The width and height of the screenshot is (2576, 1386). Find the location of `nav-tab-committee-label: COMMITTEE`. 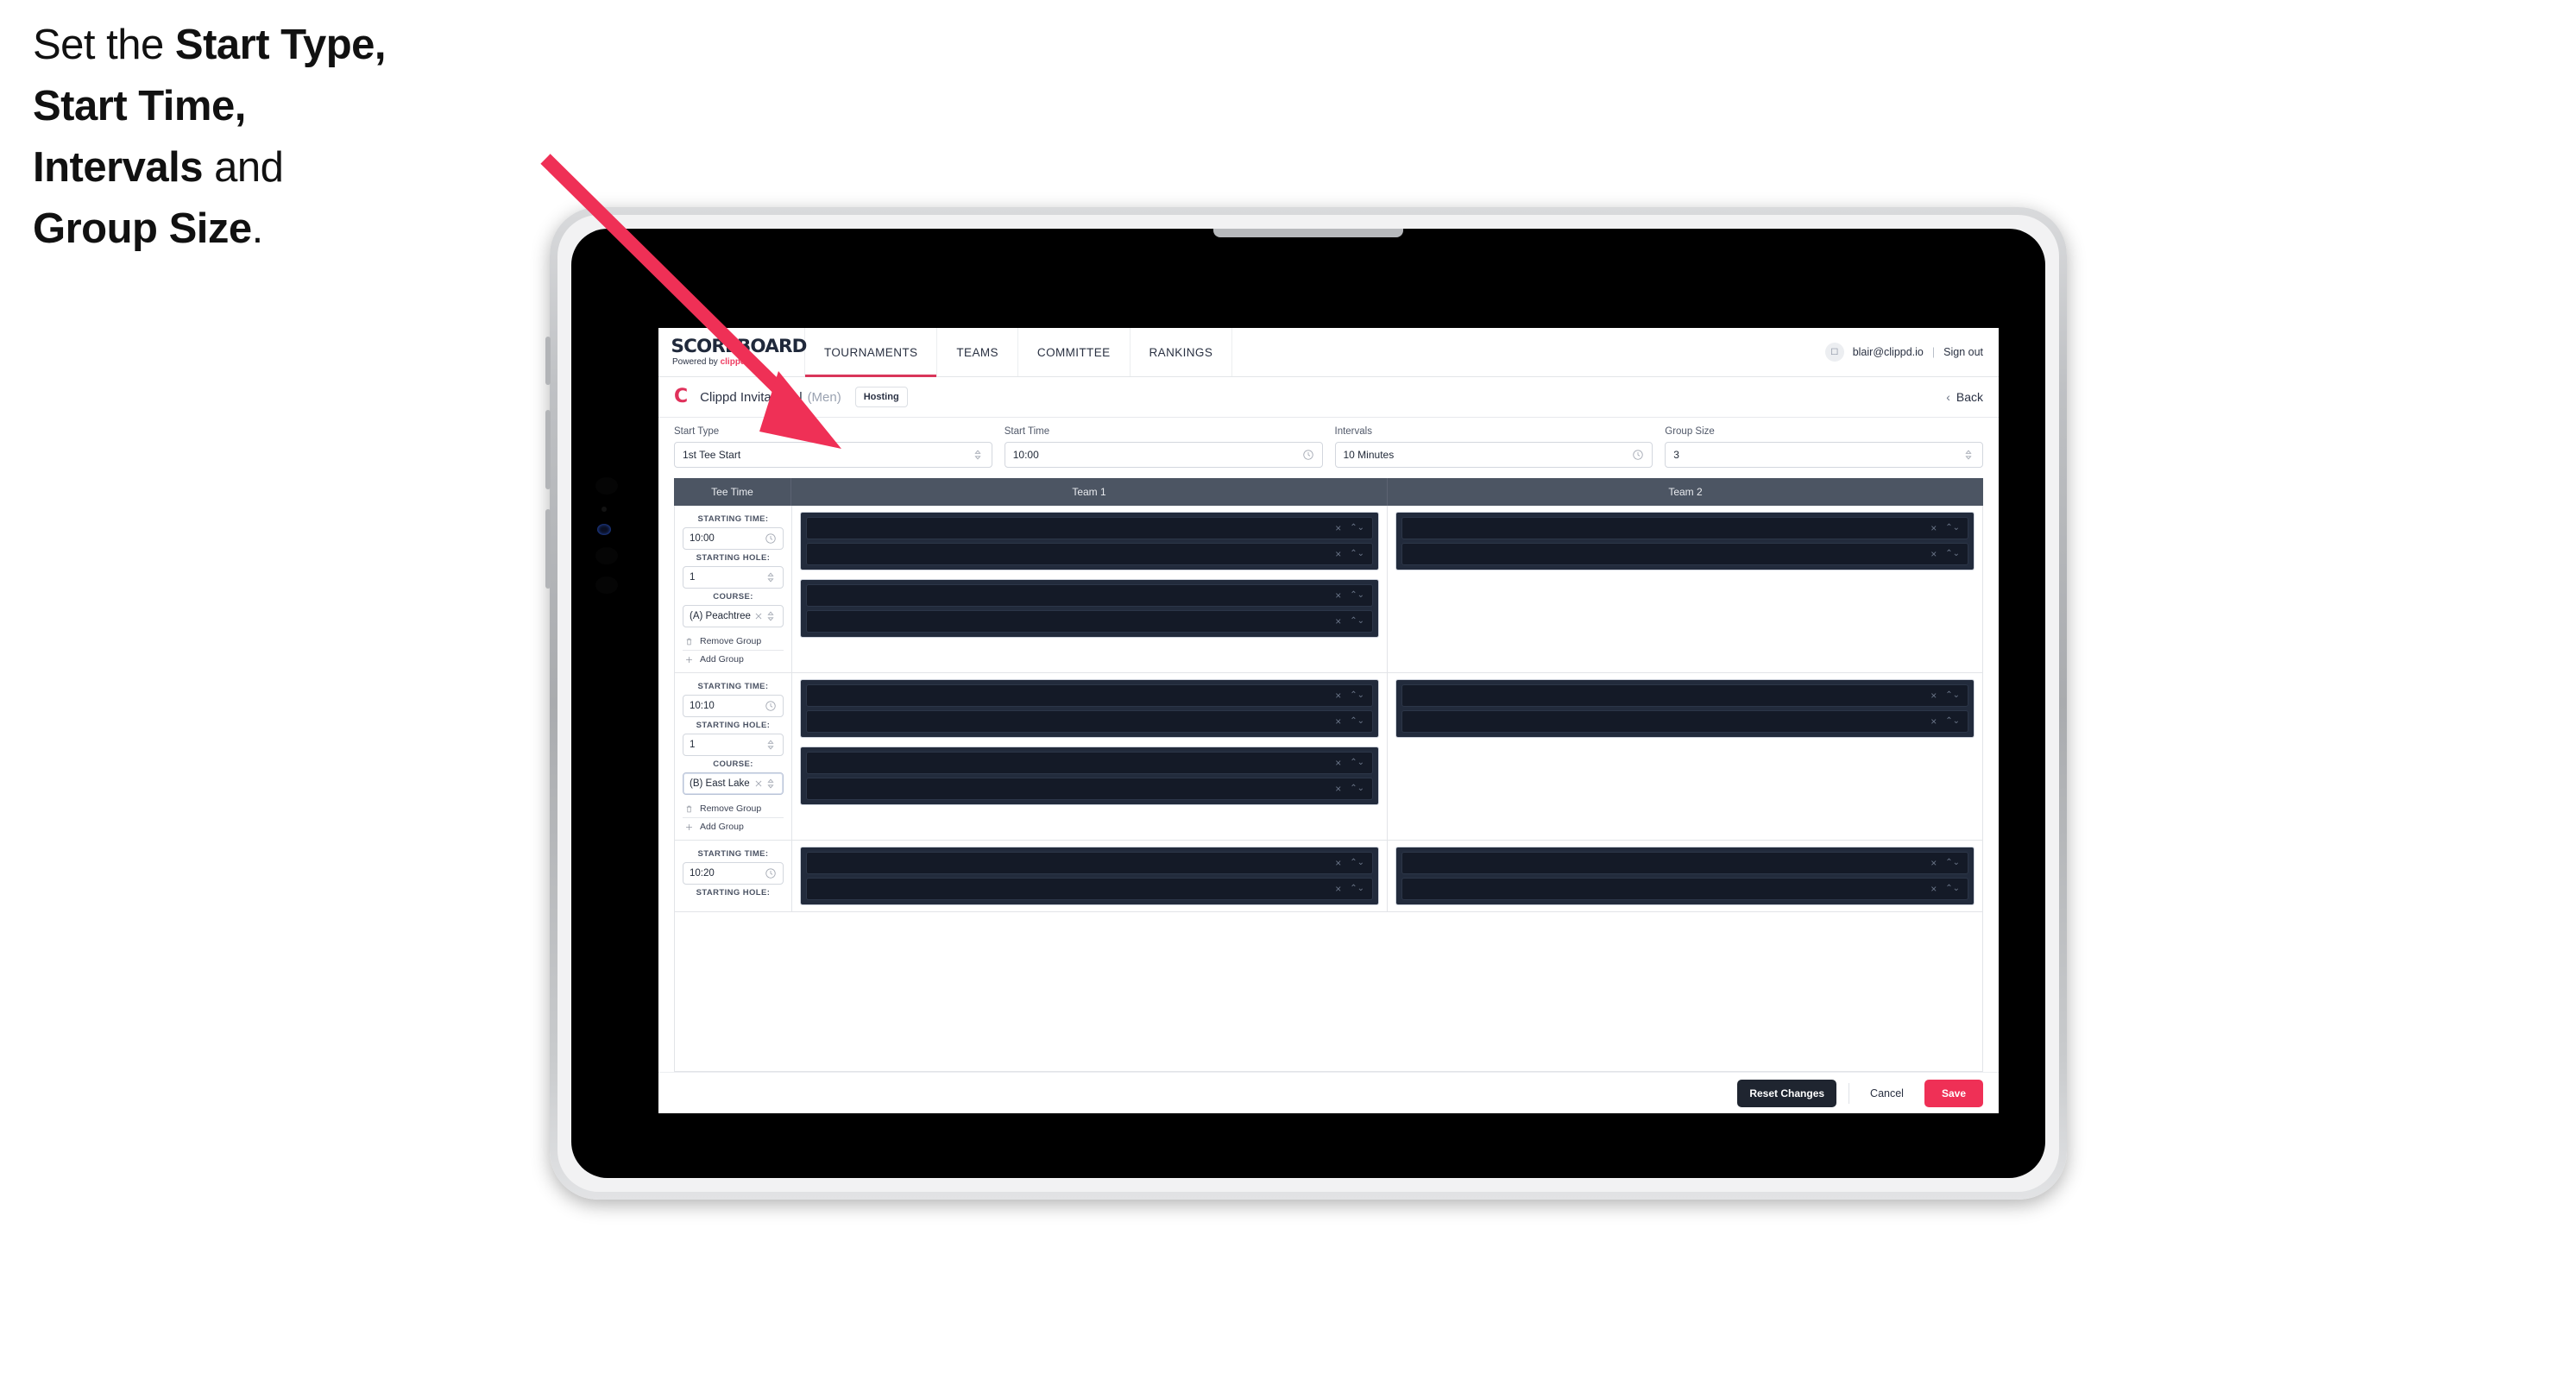

nav-tab-committee-label: COMMITTEE is located at coordinates (1073, 352).